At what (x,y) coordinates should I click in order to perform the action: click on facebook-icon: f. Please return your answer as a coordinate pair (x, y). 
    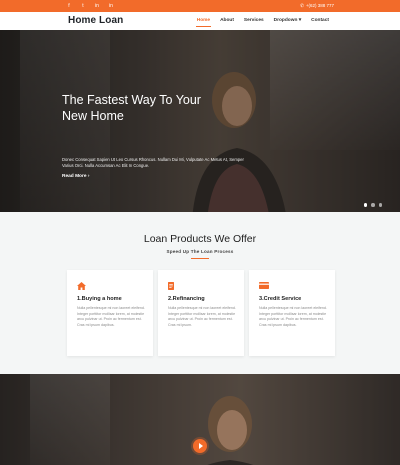
    Looking at the image, I should click on (69, 6).